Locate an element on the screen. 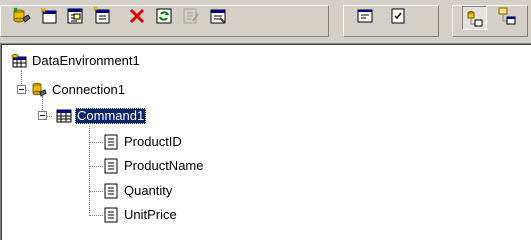 This screenshot has width=531, height=240. tree-node-field: Quantity is located at coordinates (138, 191).